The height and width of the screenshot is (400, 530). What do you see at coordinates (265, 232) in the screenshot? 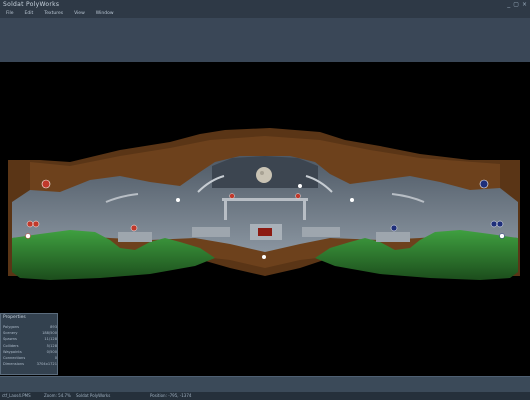
I see `bunker-center` at bounding box center [265, 232].